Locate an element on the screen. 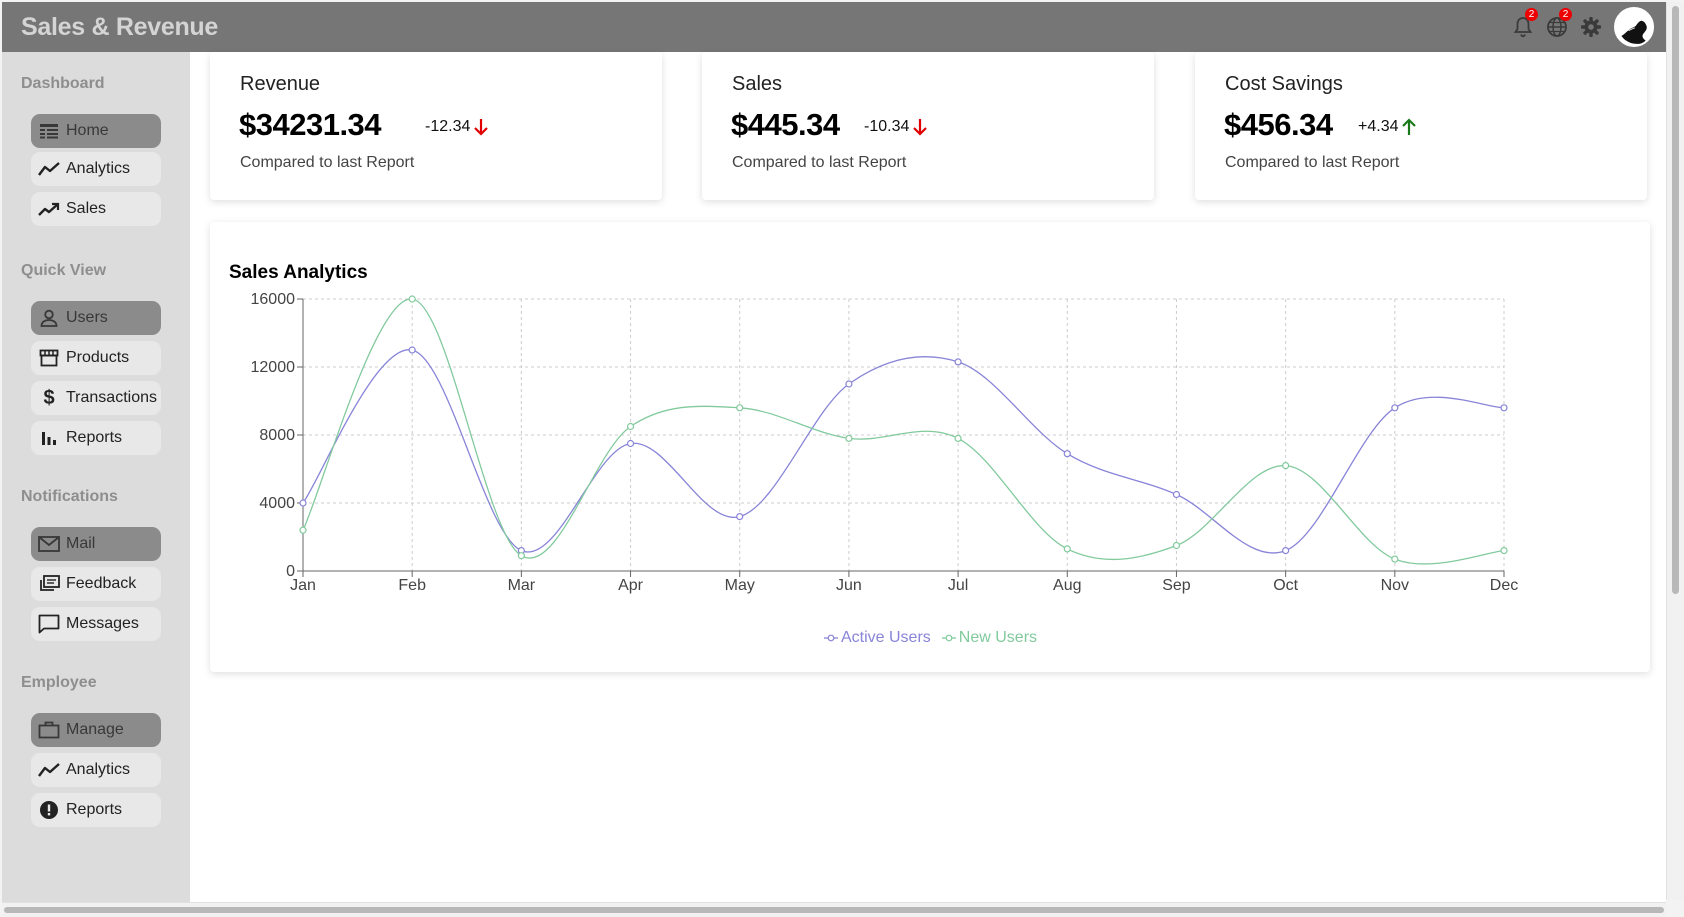 This screenshot has height=917, width=1684. x-tick-label: Feb is located at coordinates (412, 585).